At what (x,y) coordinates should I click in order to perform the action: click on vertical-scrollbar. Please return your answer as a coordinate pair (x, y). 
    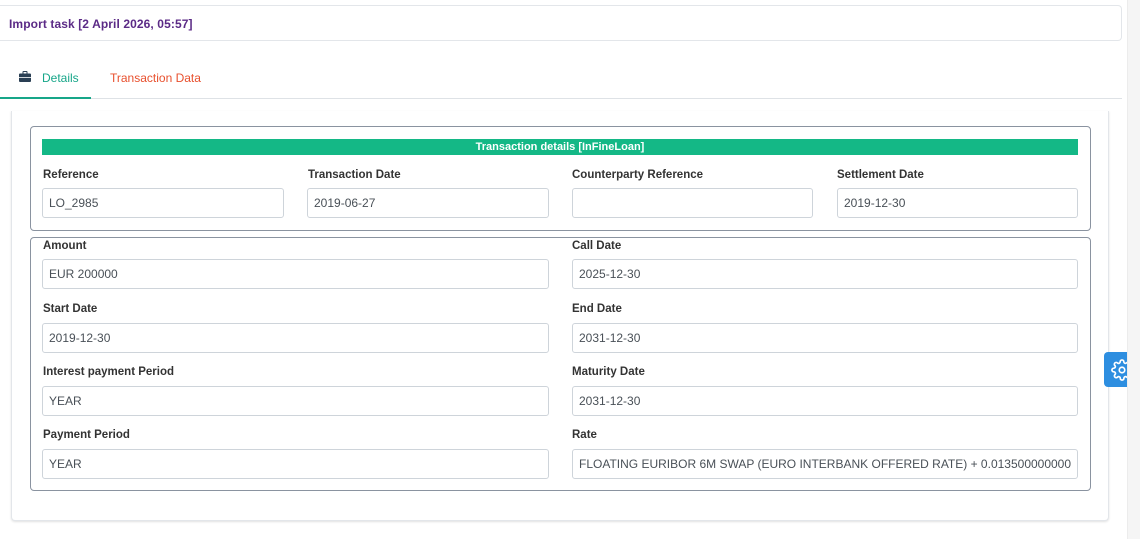
    Looking at the image, I should click on (1133, 269).